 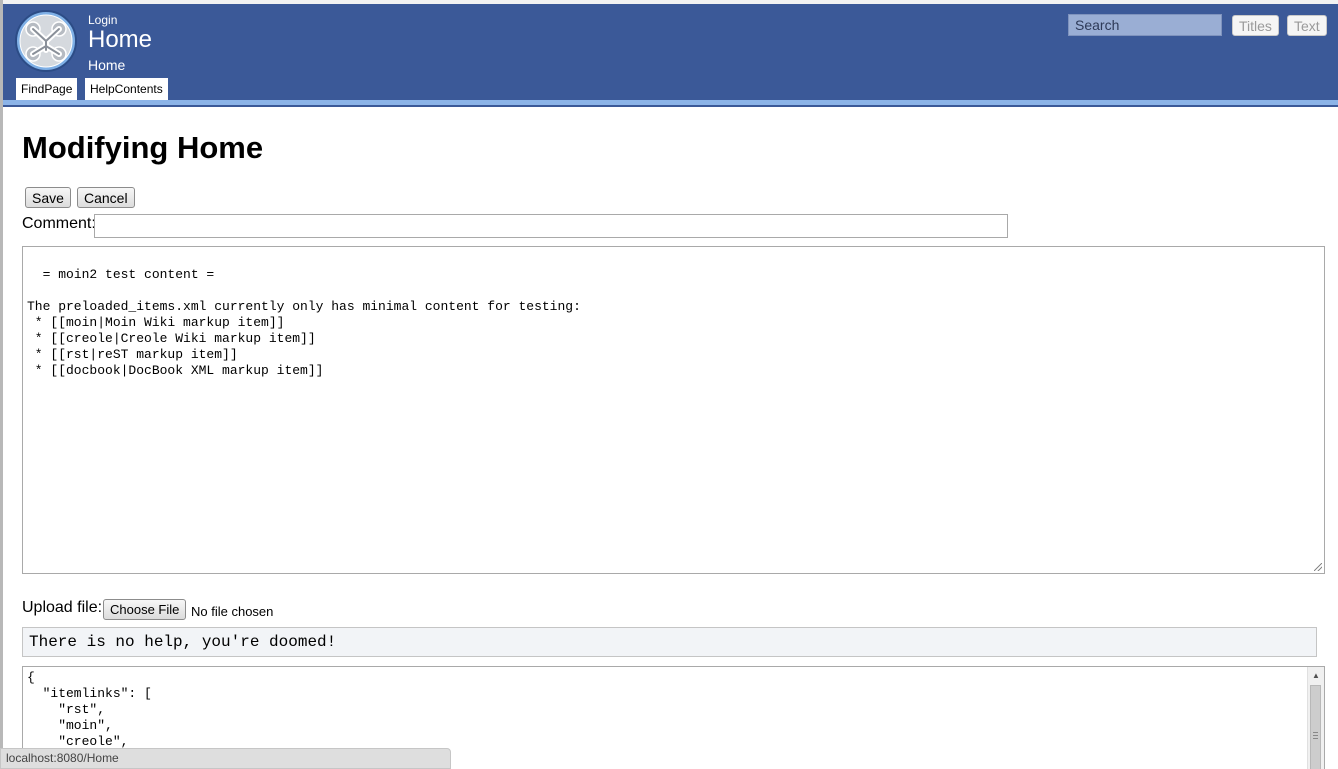 What do you see at coordinates (106, 197) in the screenshot?
I see `cancel-button: Cancel` at bounding box center [106, 197].